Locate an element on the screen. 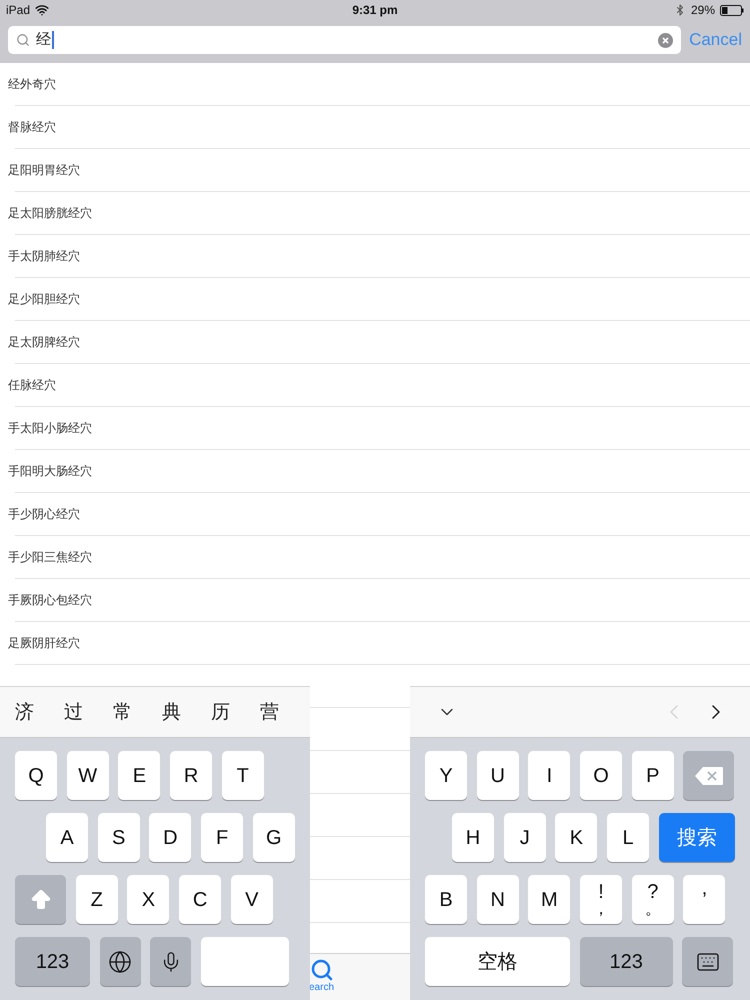 The image size is (750, 1000). result-row: 督脉经穴 is located at coordinates (375, 127).